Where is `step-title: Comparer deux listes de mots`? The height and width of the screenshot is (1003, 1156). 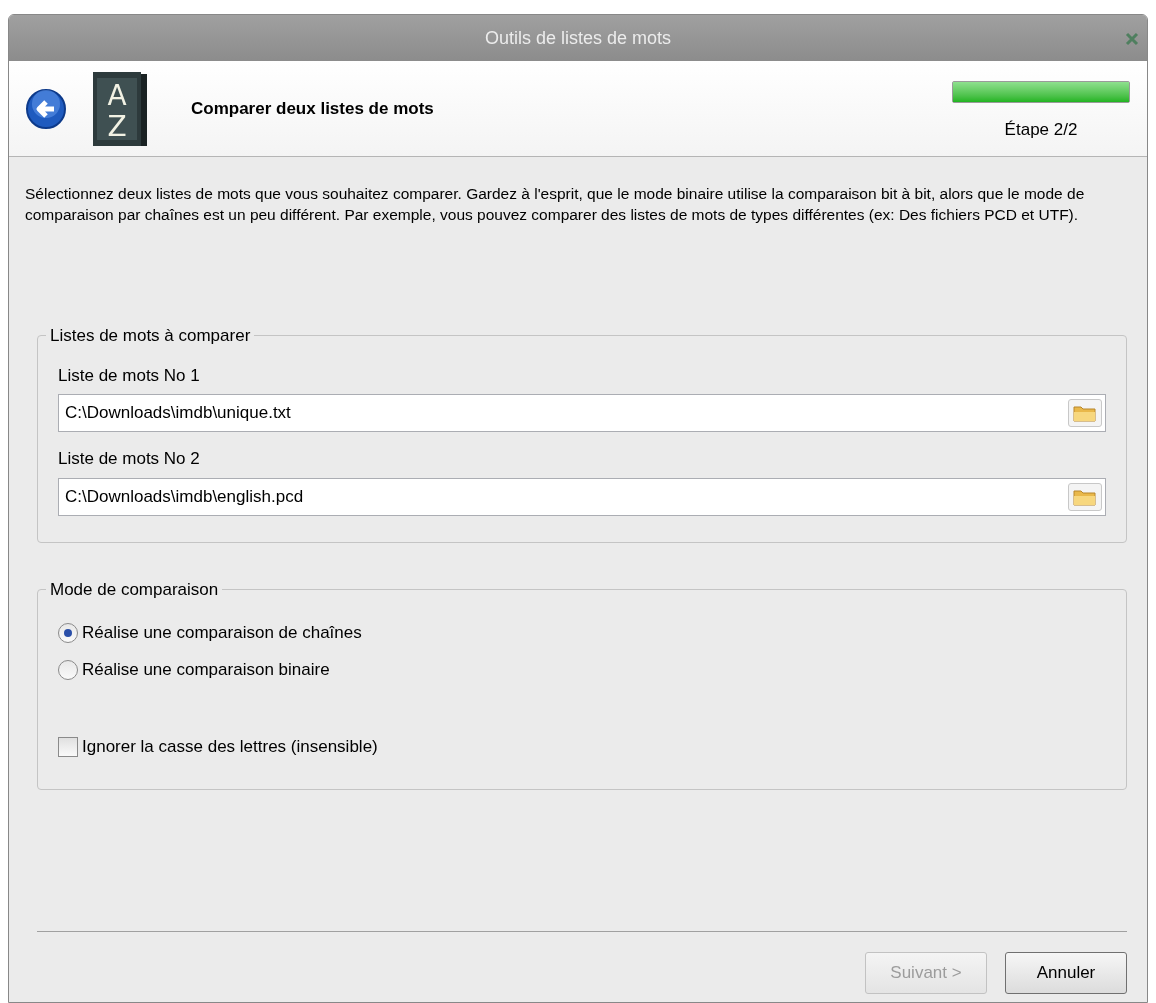
step-title: Comparer deux listes de mots is located at coordinates (312, 108).